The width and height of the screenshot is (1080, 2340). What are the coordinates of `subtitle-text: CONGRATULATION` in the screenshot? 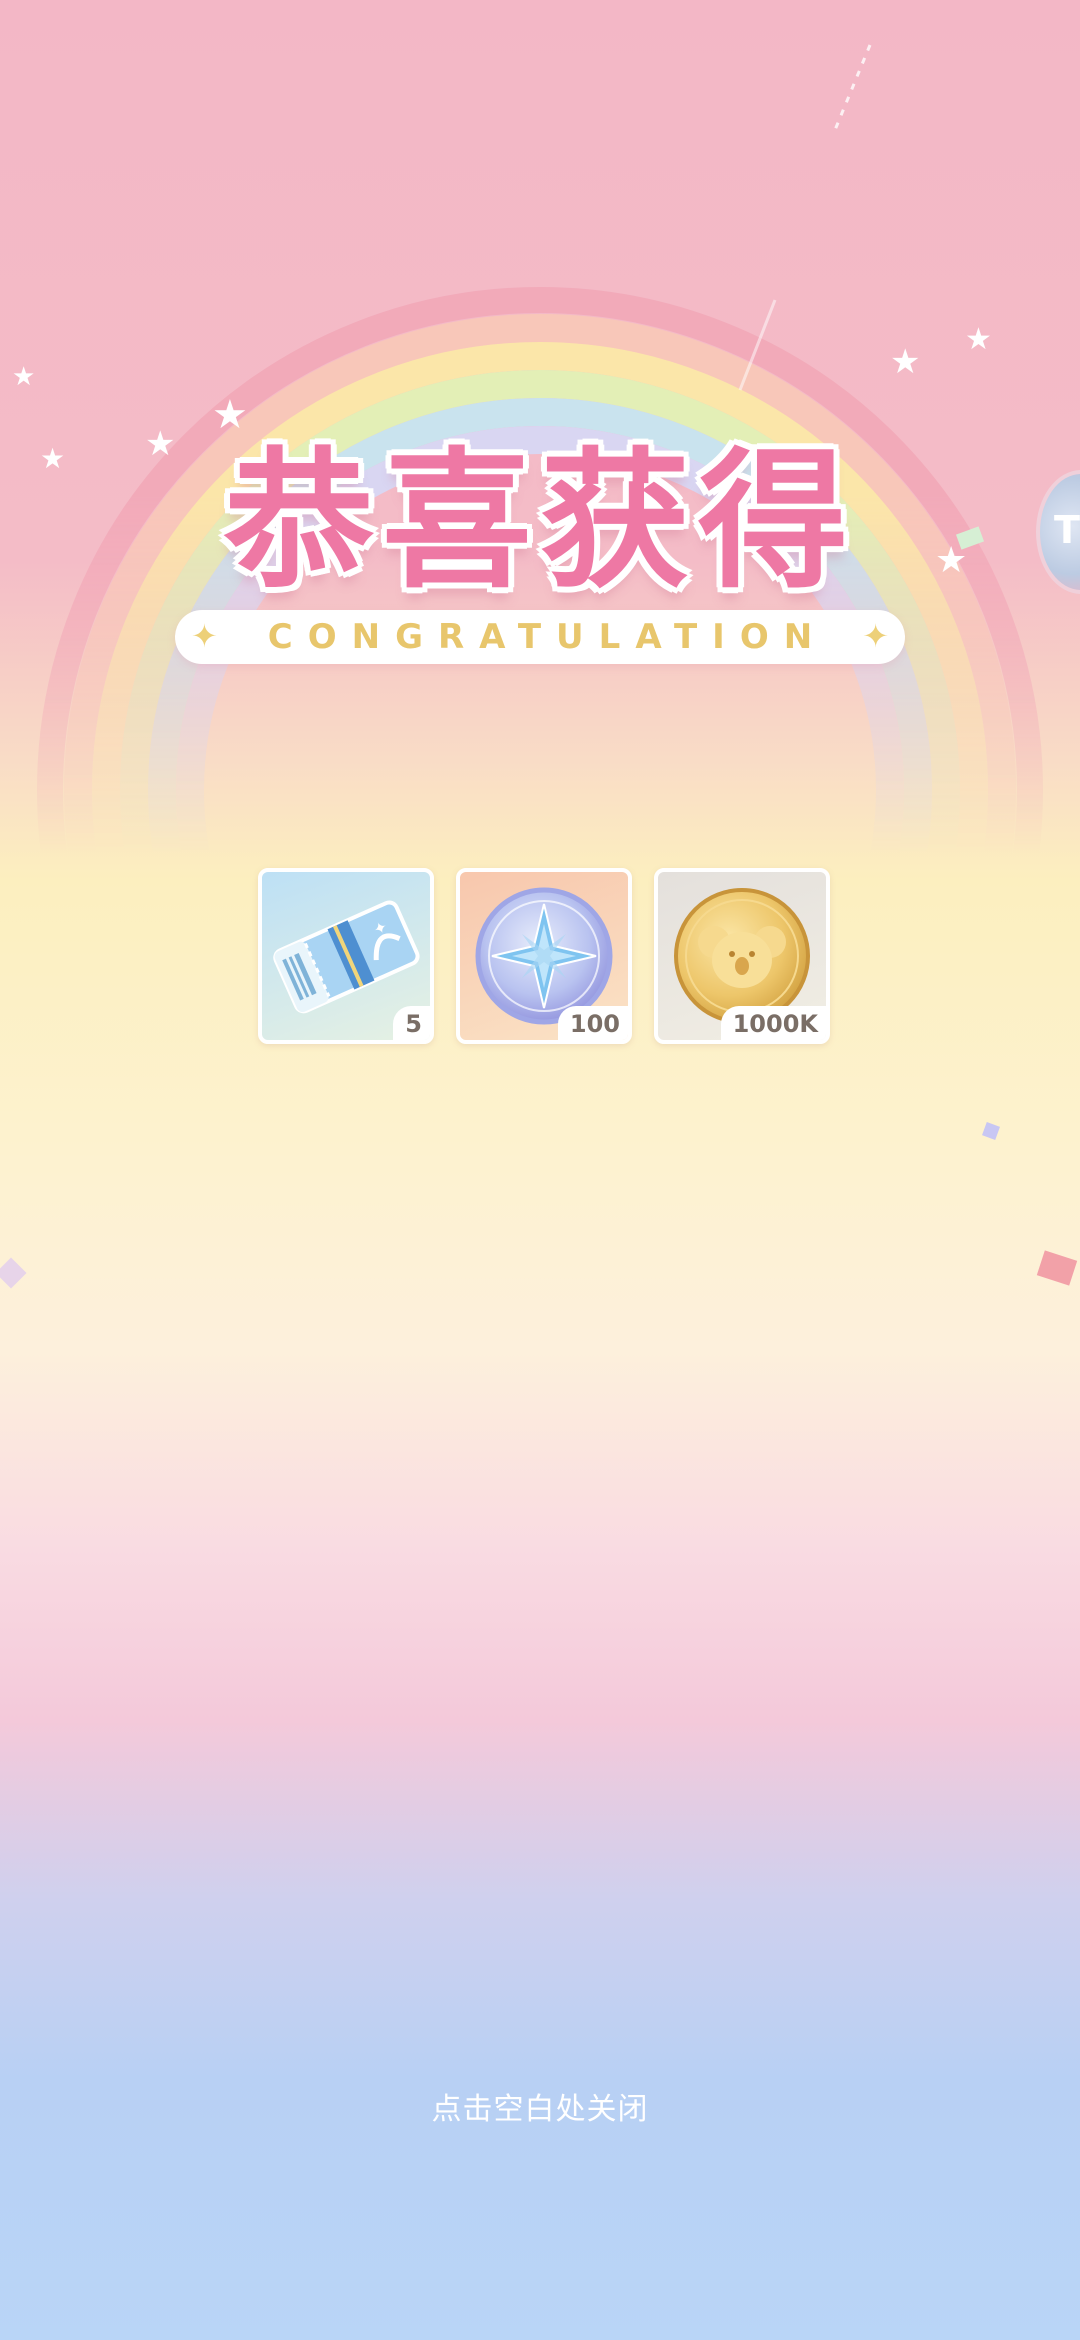 It's located at (547, 637).